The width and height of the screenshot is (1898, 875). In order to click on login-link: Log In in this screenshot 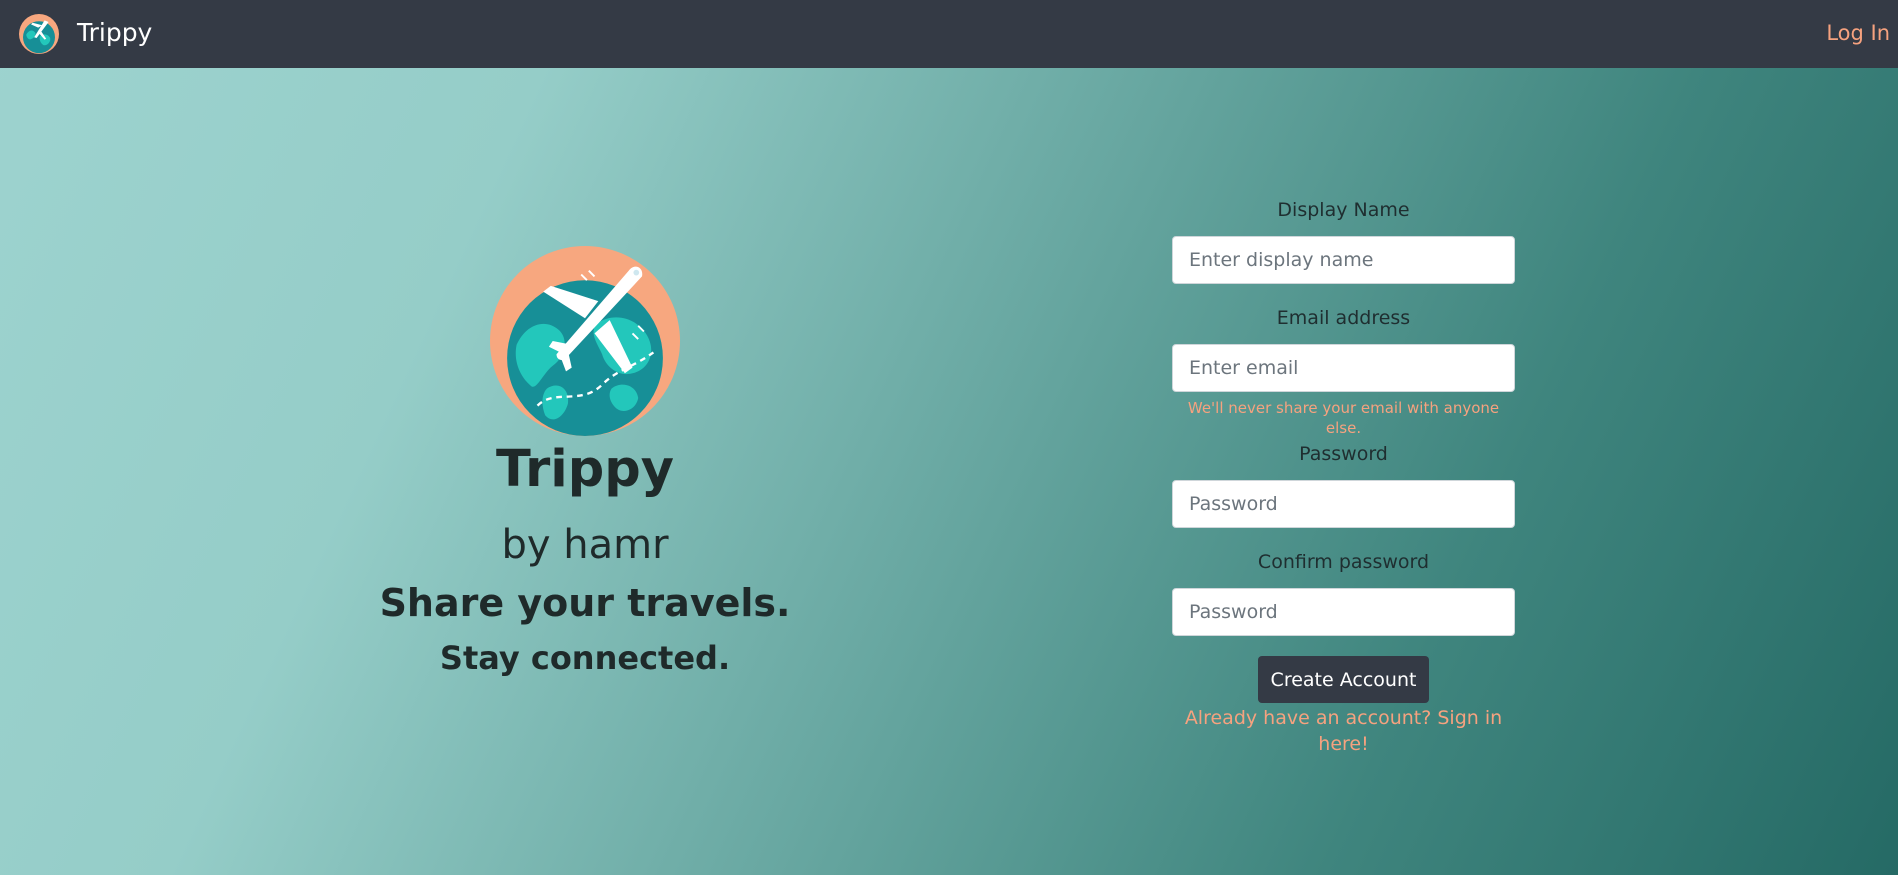, I will do `click(1858, 33)`.